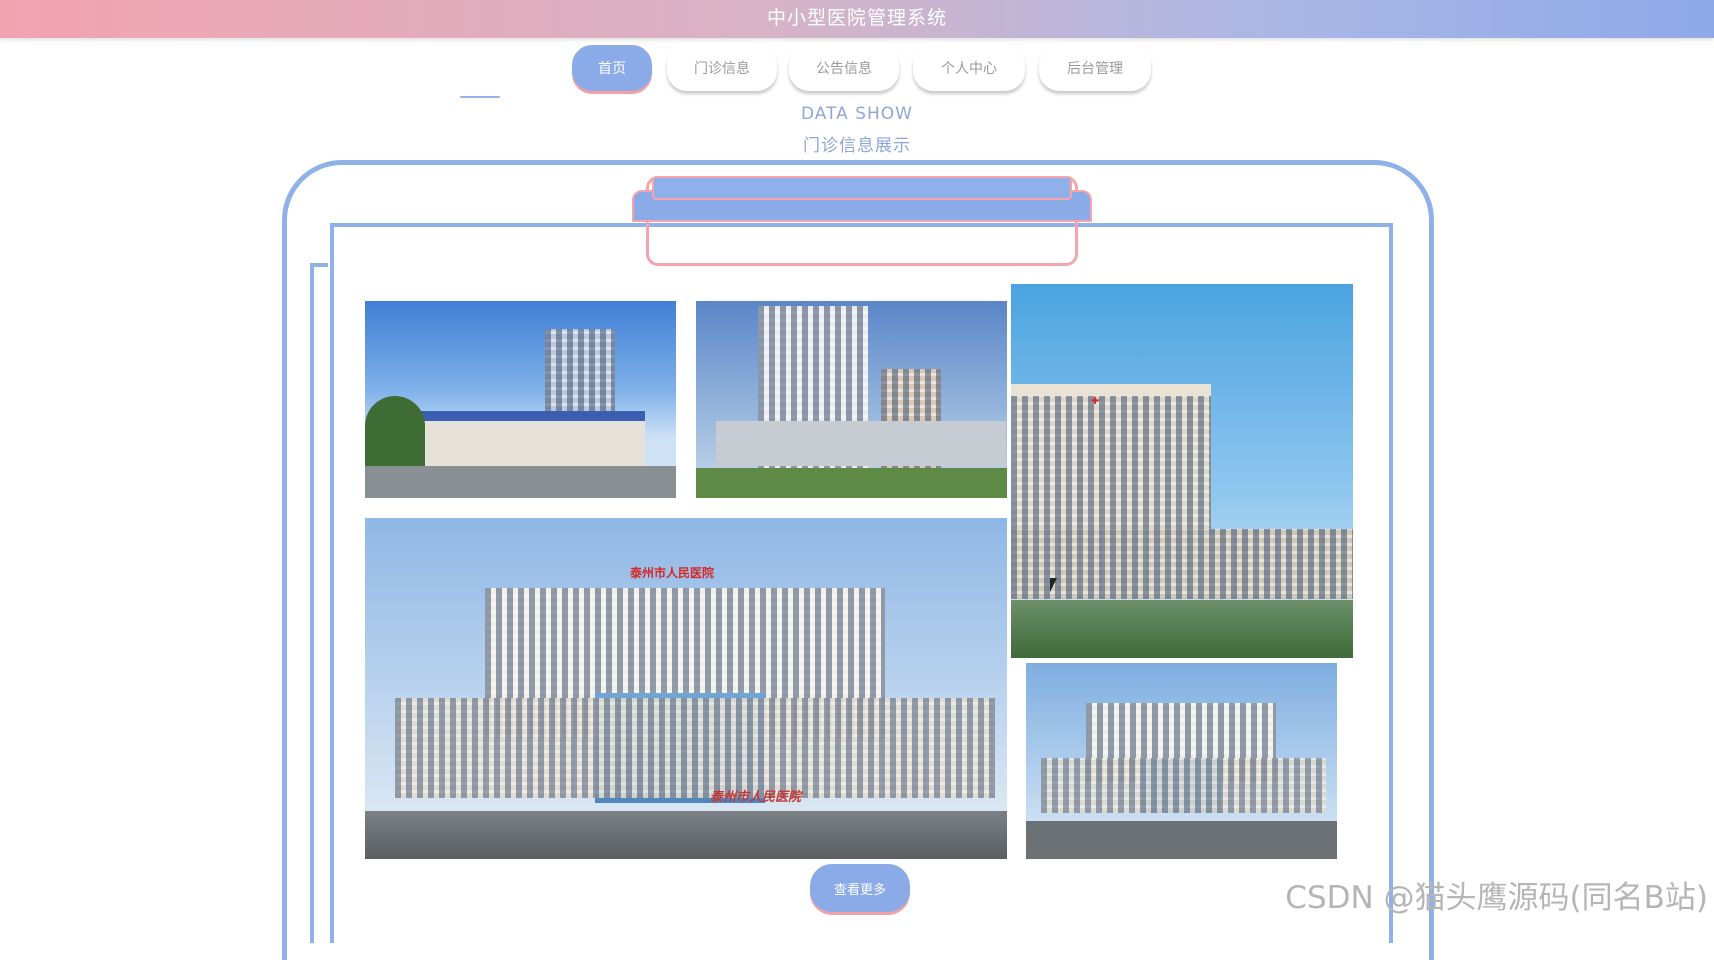 The image size is (1714, 960). What do you see at coordinates (1111, 465) in the screenshot?
I see `main-building` at bounding box center [1111, 465].